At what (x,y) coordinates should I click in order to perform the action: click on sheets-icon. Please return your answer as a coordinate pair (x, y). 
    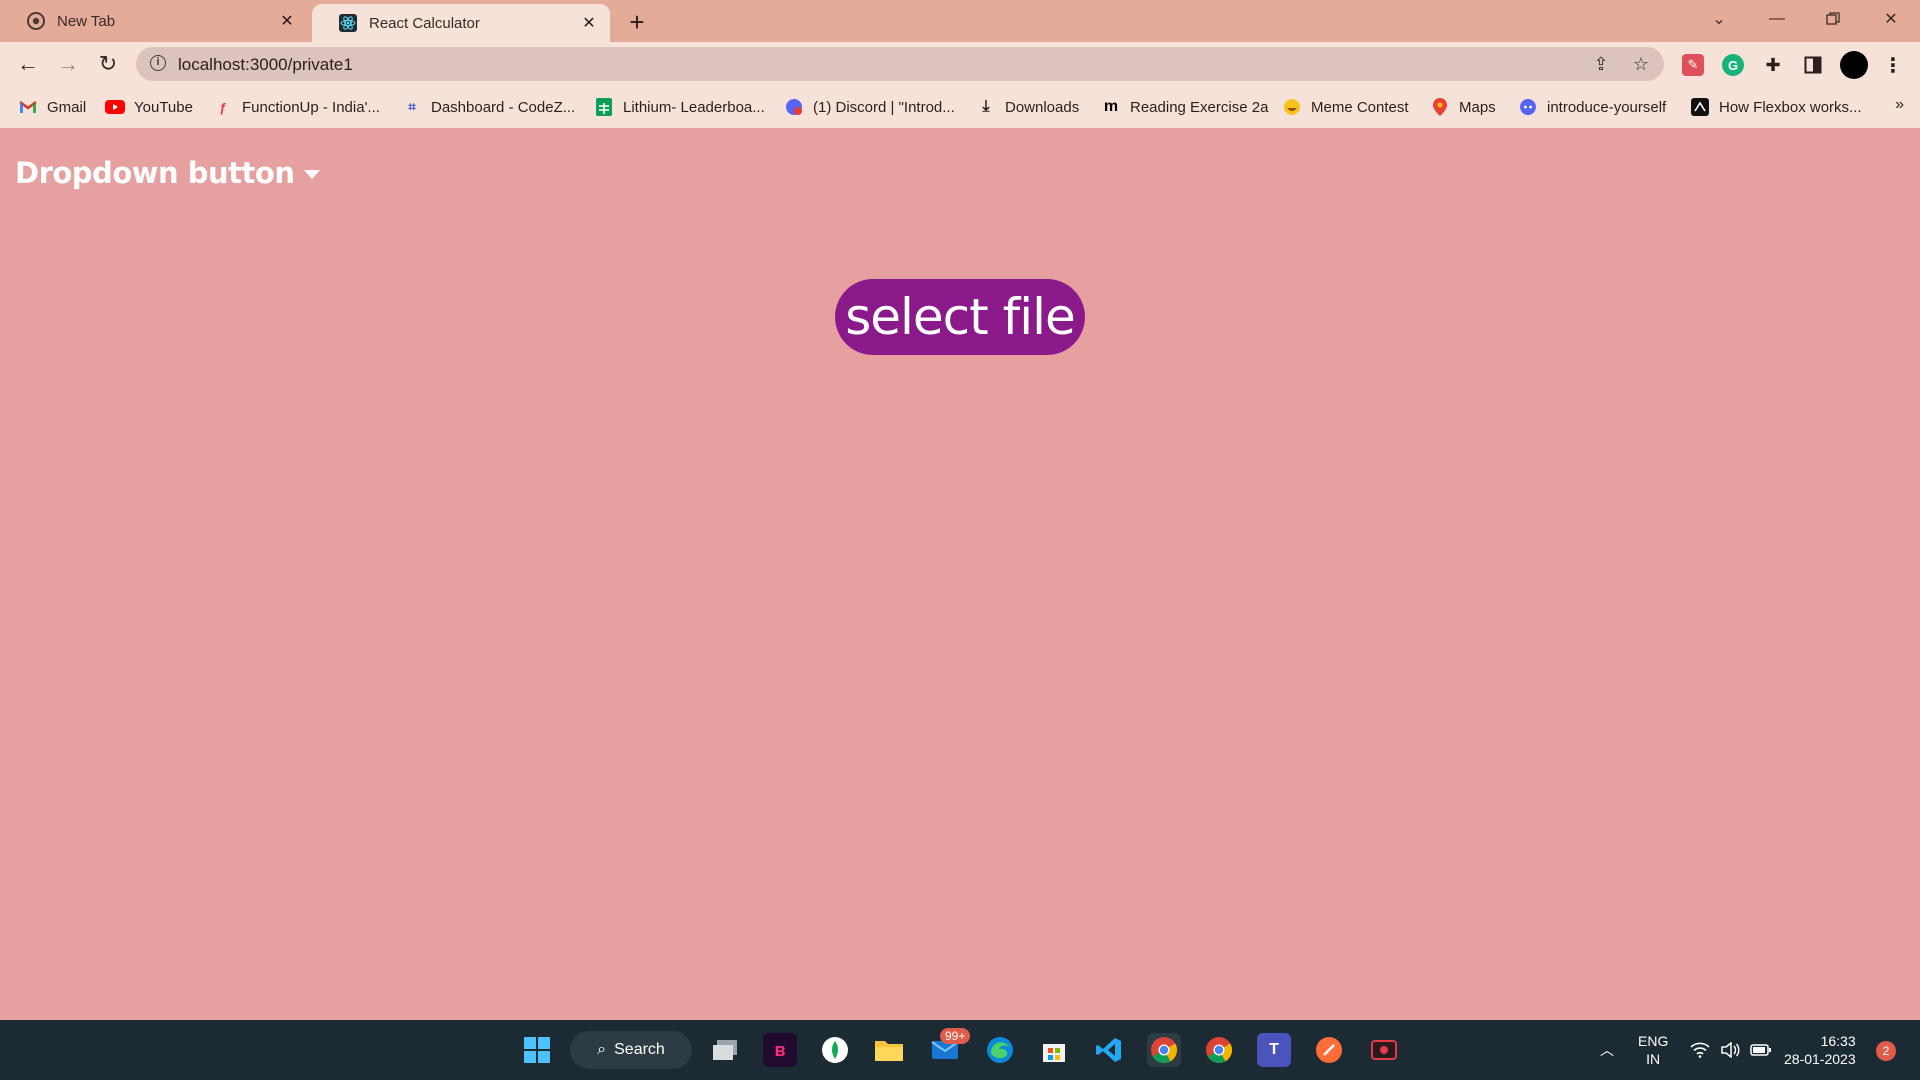
    Looking at the image, I should click on (604, 107).